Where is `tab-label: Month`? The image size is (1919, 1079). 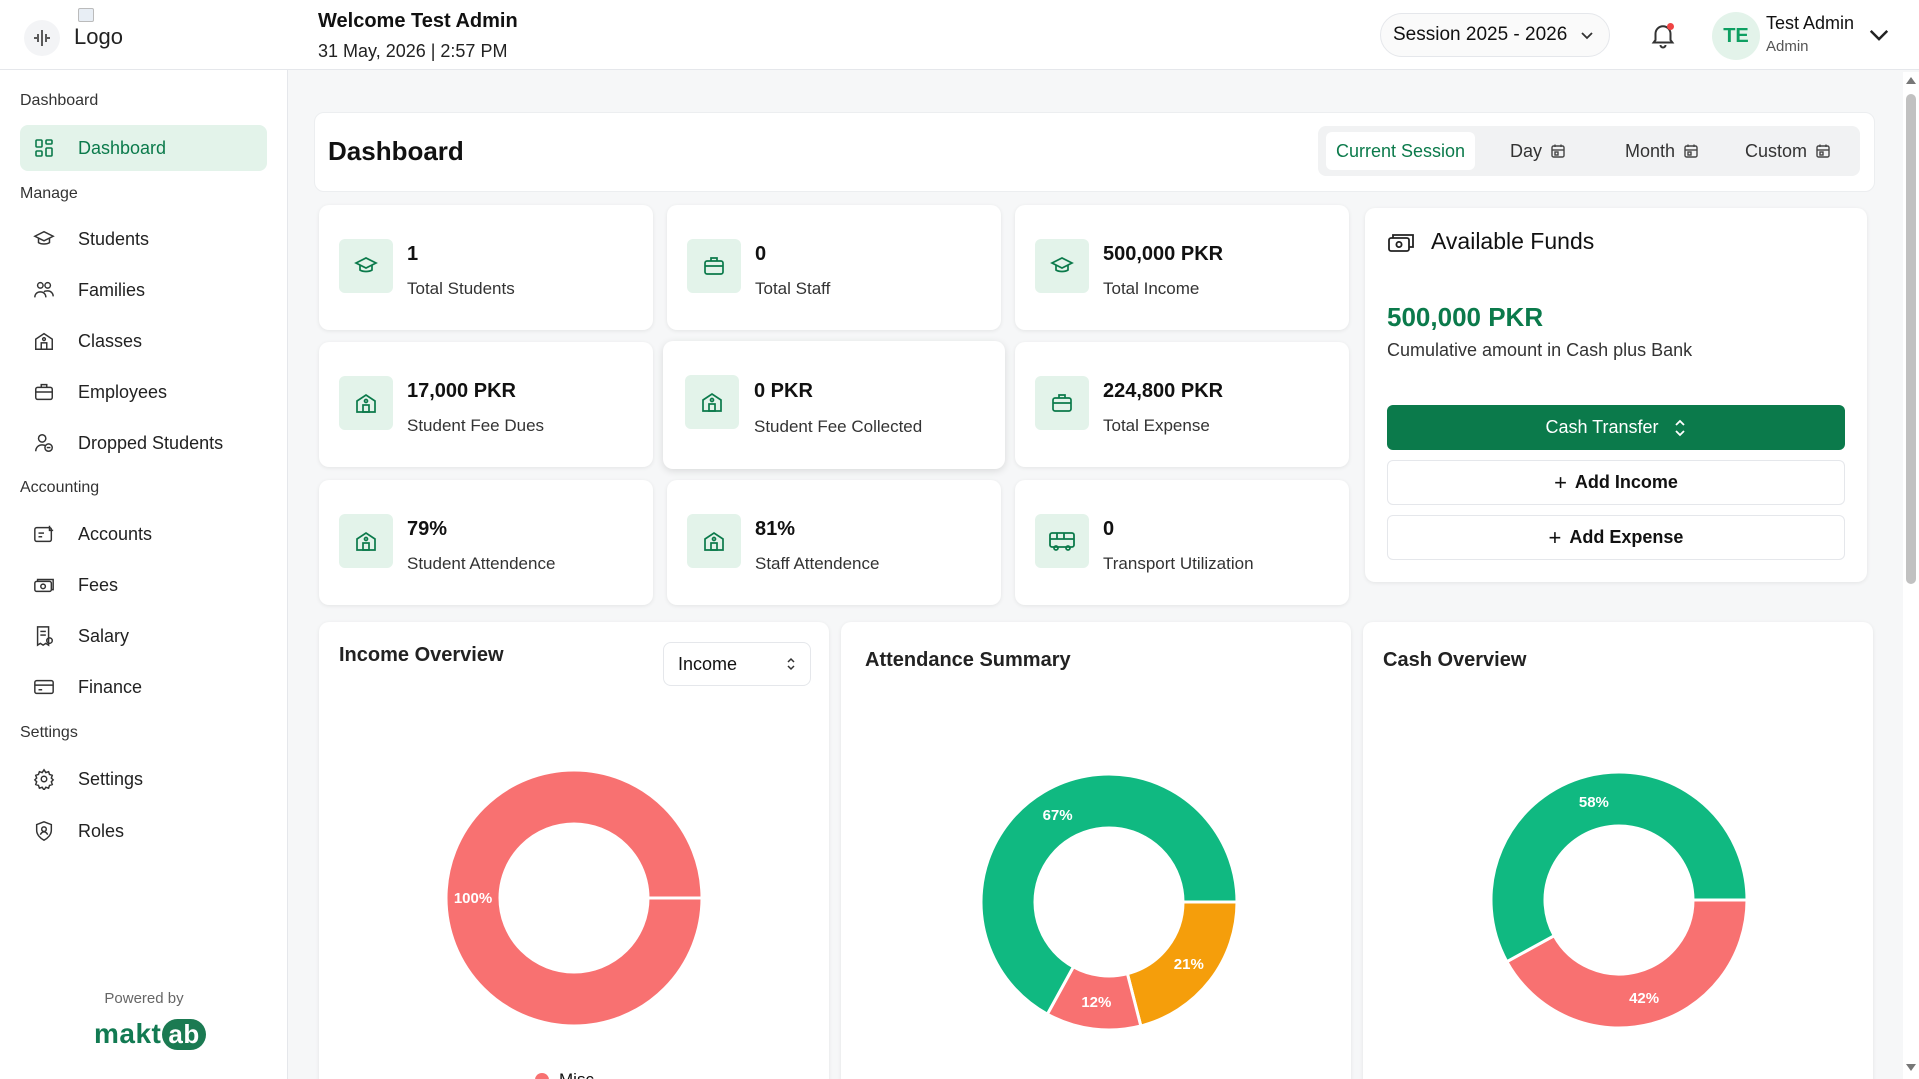
tab-label: Month is located at coordinates (1650, 150).